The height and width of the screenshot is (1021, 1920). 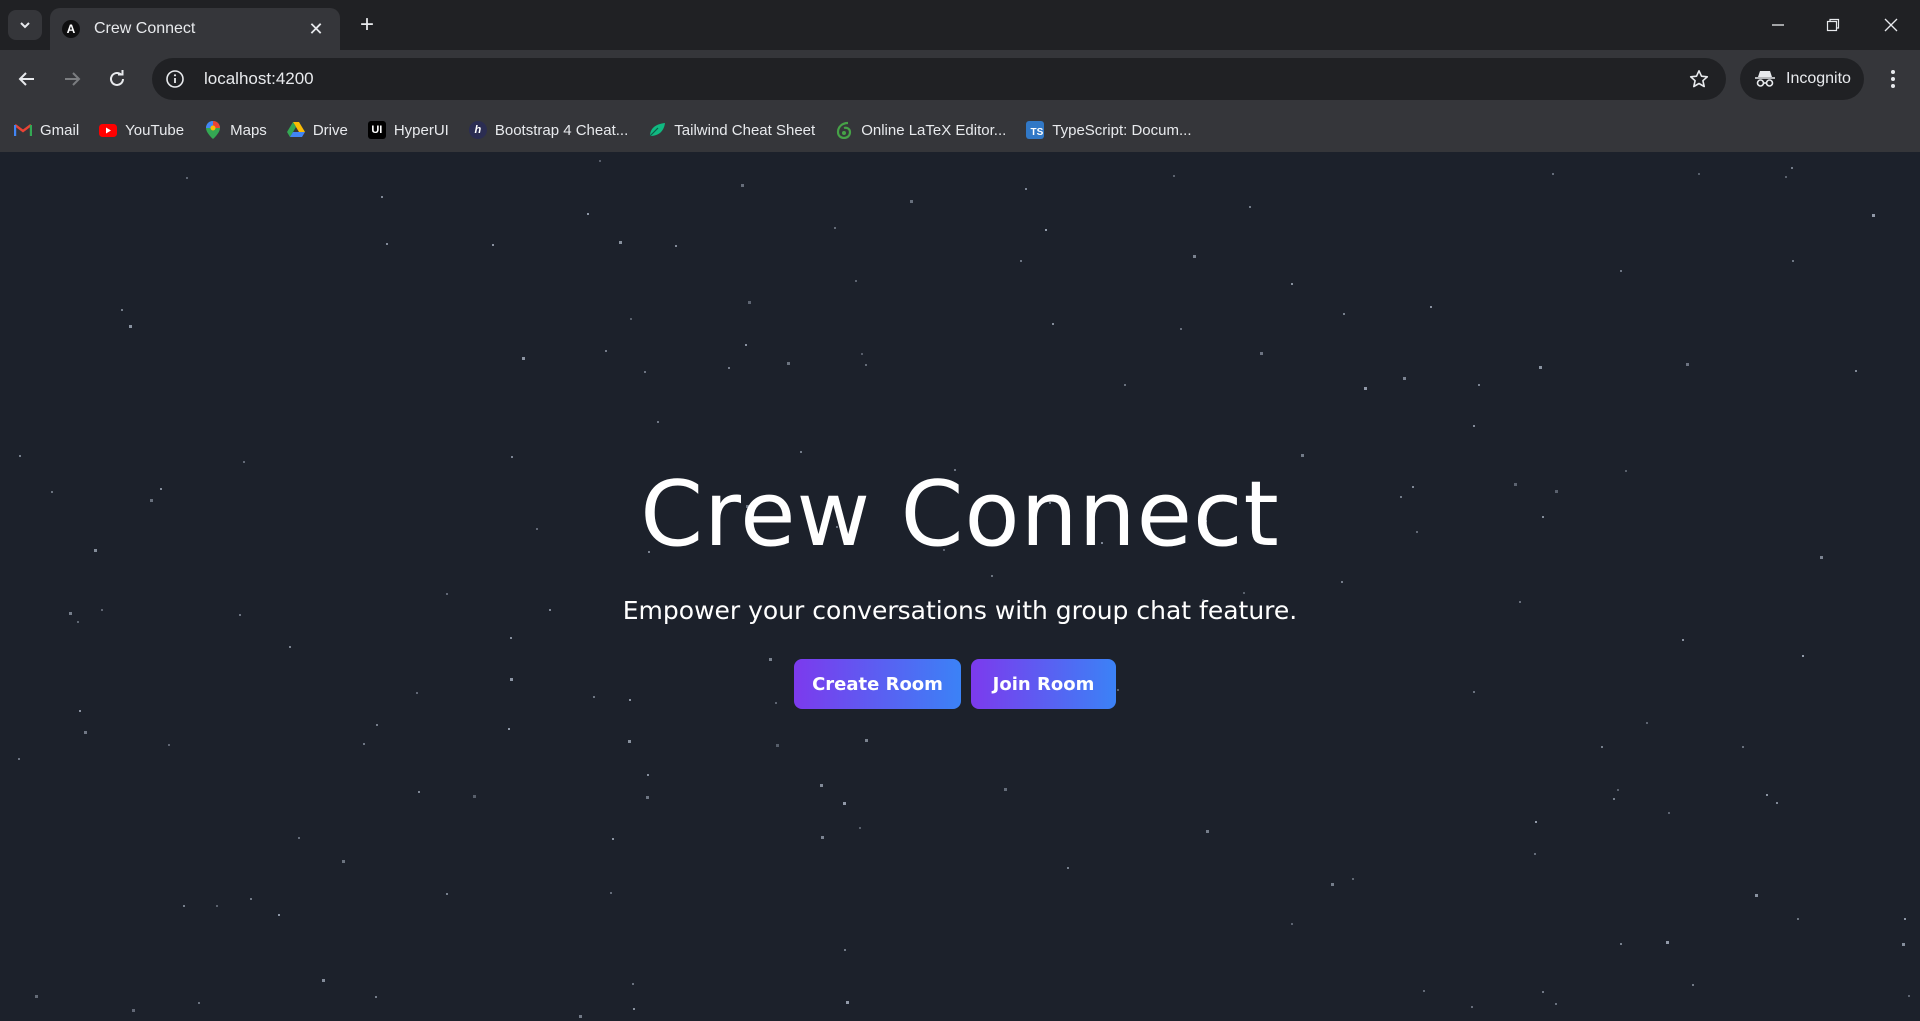 What do you see at coordinates (316, 29) in the screenshot?
I see `tab-close-icon: ✕` at bounding box center [316, 29].